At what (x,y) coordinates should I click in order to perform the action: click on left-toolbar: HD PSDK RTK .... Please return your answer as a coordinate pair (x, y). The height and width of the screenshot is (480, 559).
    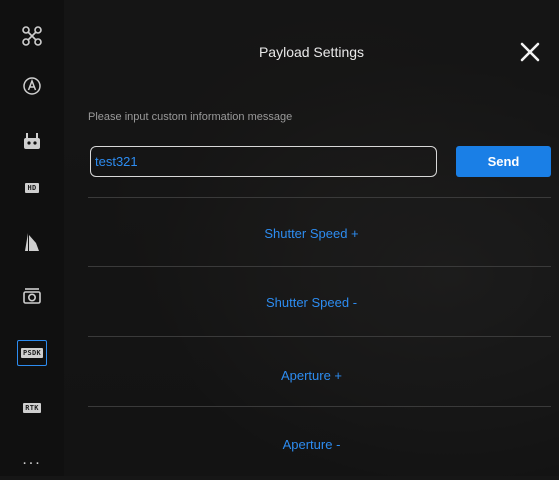
    Looking at the image, I should click on (32, 238).